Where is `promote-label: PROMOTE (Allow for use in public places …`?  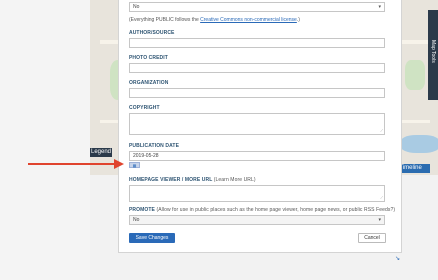
promote-label: PROMOTE (Allow for use in public places … is located at coordinates (262, 210).